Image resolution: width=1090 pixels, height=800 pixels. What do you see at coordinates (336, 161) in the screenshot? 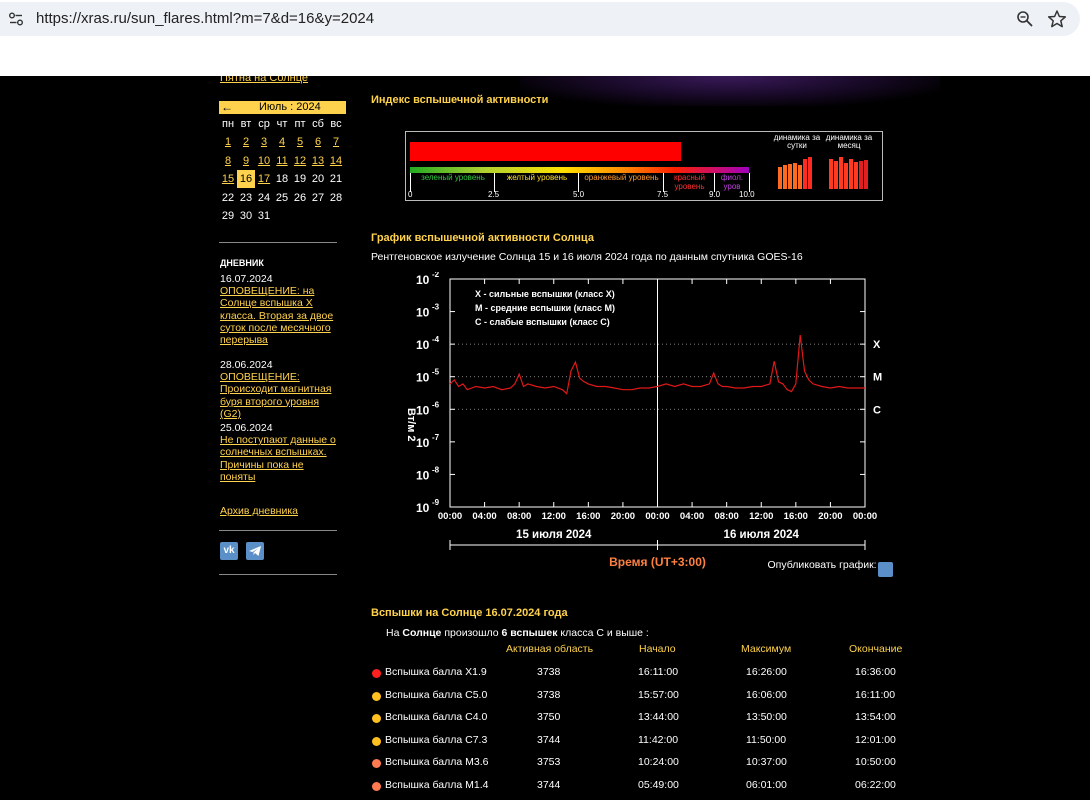
I see `calendar-day: 14` at bounding box center [336, 161].